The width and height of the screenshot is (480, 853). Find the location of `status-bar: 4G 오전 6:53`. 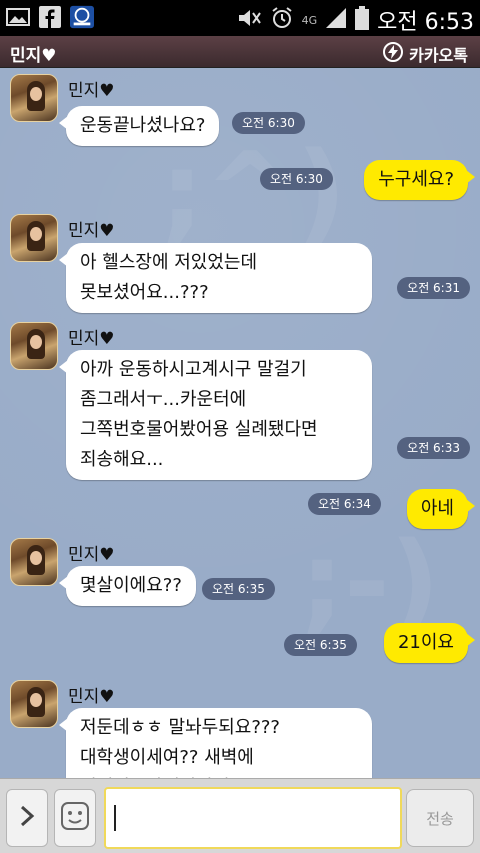

status-bar: 4G 오전 6:53 is located at coordinates (240, 18).